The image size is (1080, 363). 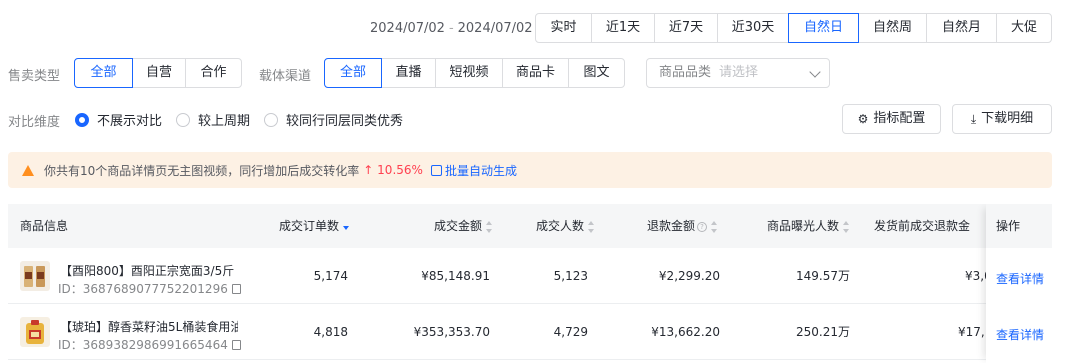 I want to click on col-buyers: 成交人数, so click(x=565, y=226).